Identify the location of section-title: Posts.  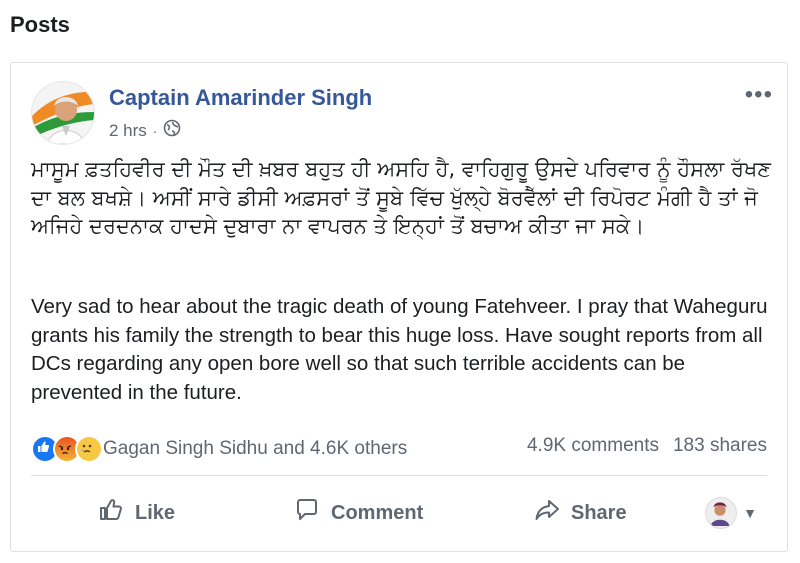
(40, 24).